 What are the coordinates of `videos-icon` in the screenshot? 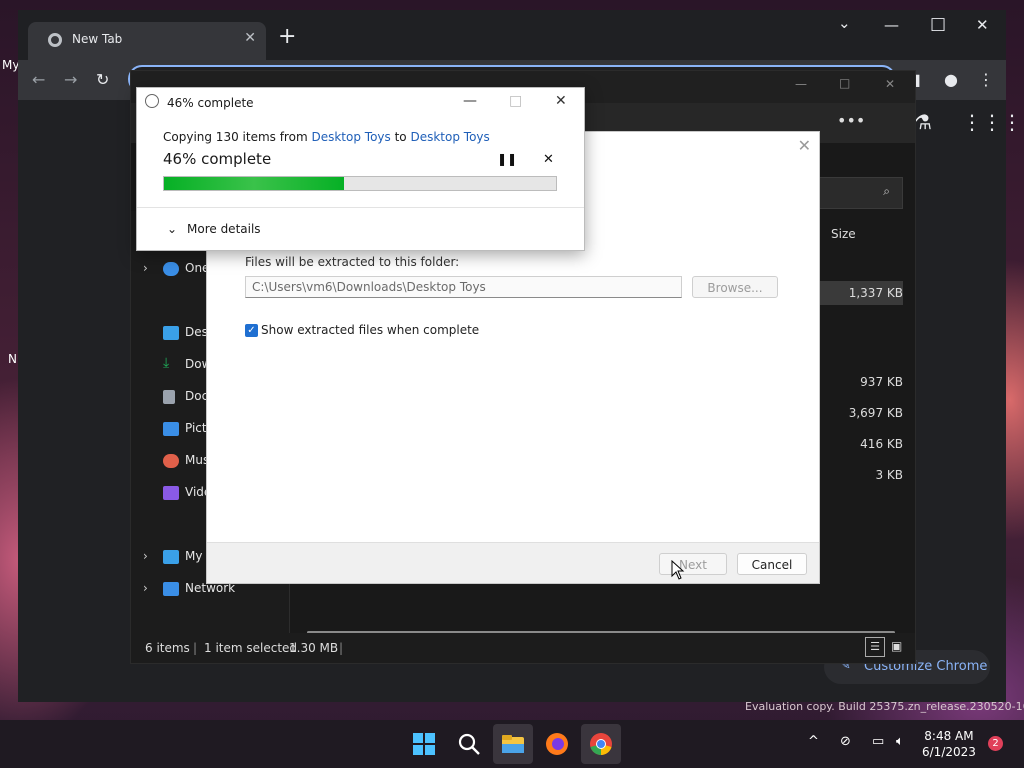 It's located at (171, 493).